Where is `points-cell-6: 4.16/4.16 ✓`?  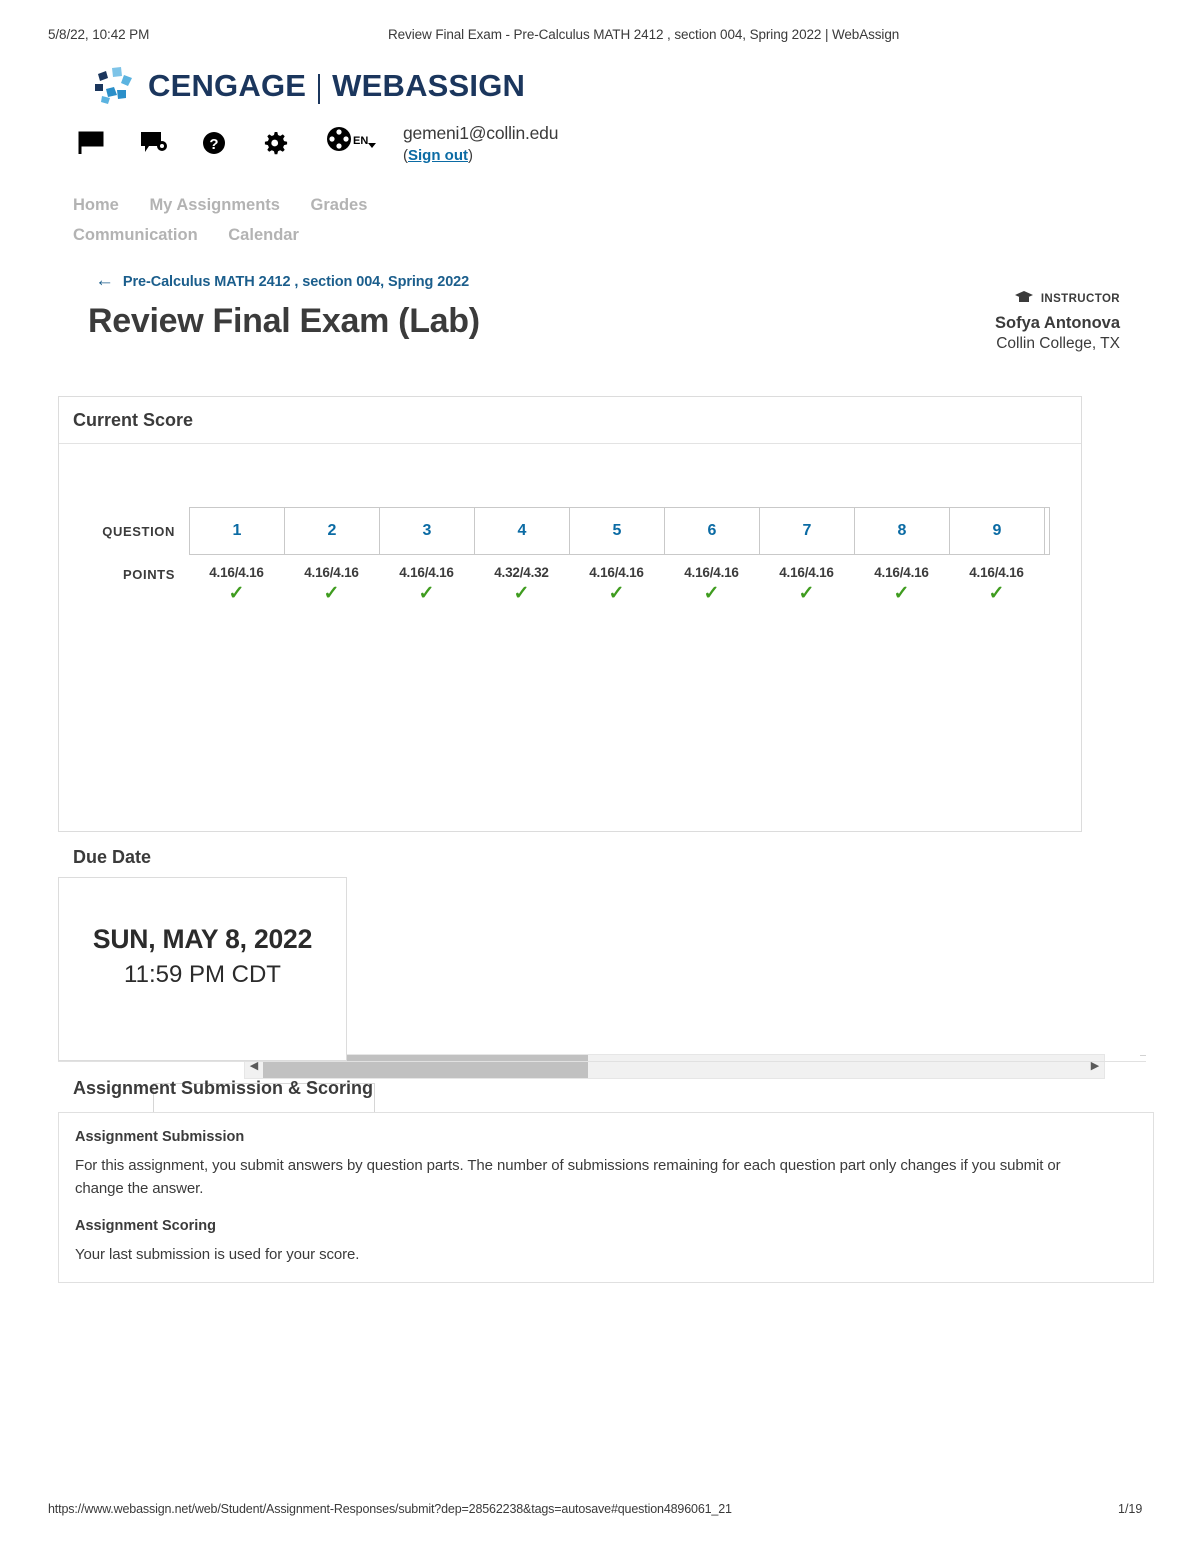
points-cell-6: 4.16/4.16 ✓ is located at coordinates (711, 584).